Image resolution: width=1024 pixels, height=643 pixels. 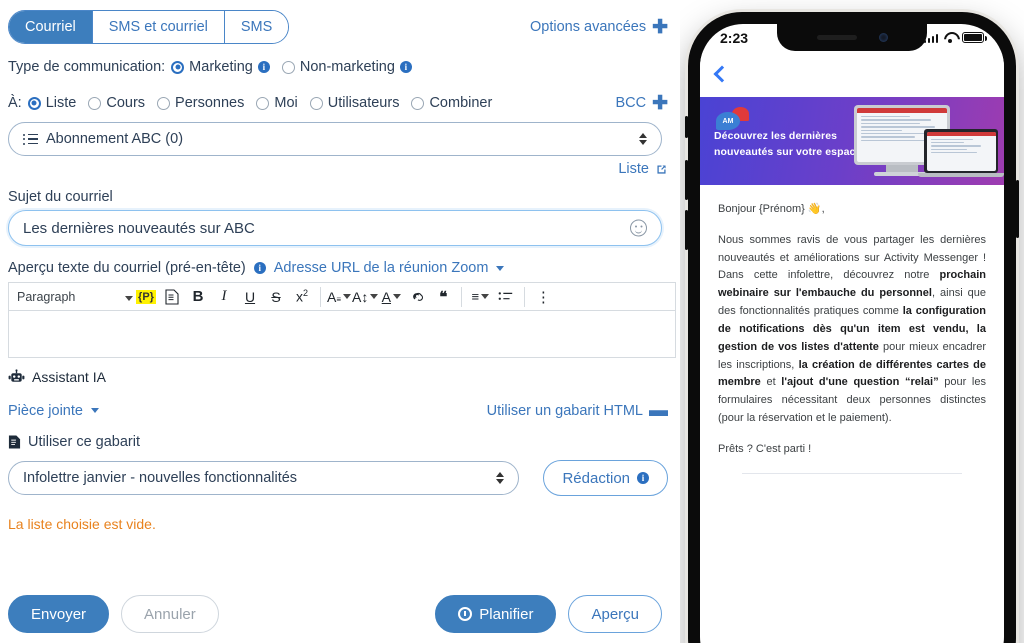 What do you see at coordinates (643, 169) in the screenshot?
I see `open-list-link: Liste` at bounding box center [643, 169].